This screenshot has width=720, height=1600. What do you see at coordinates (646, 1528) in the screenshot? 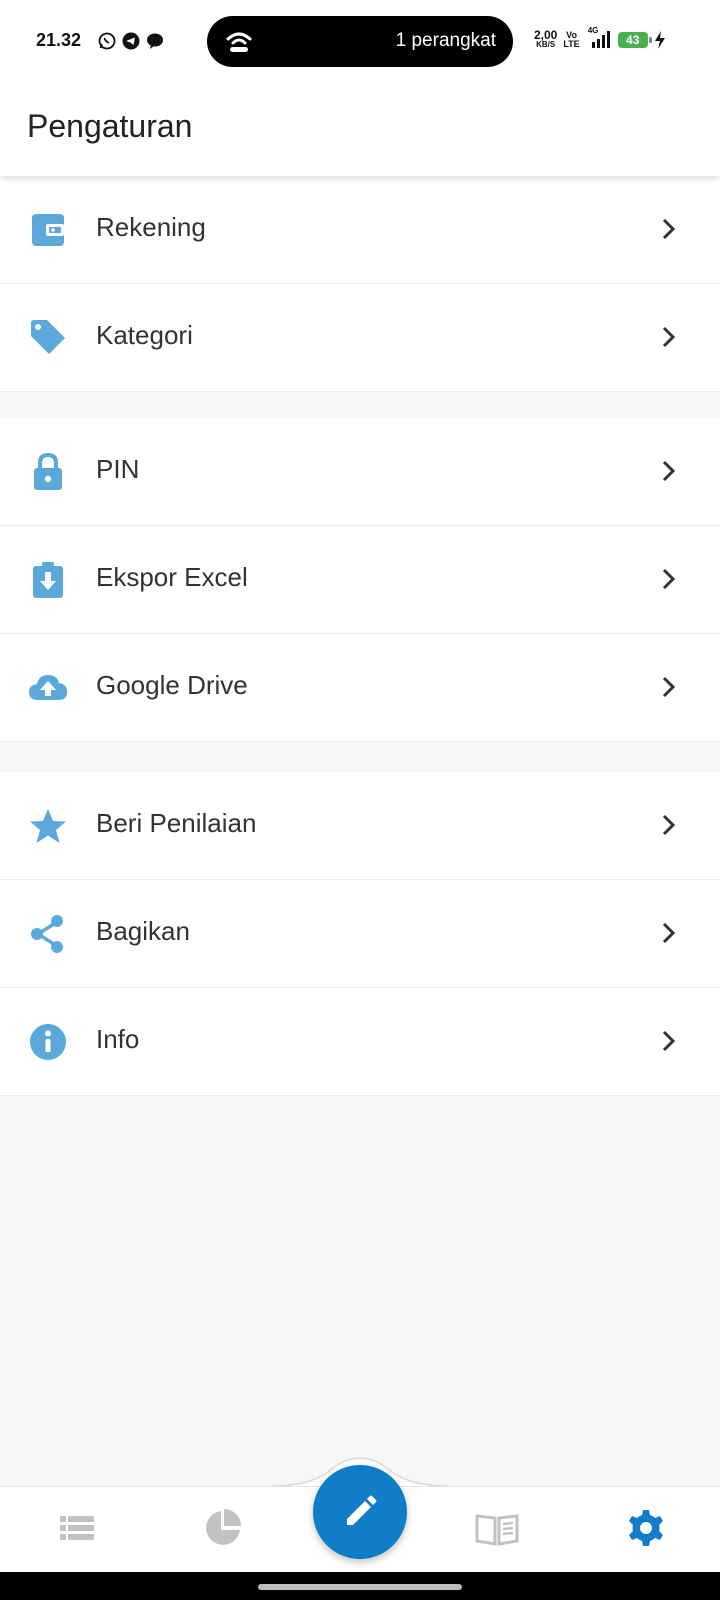
I see `settings-icon` at bounding box center [646, 1528].